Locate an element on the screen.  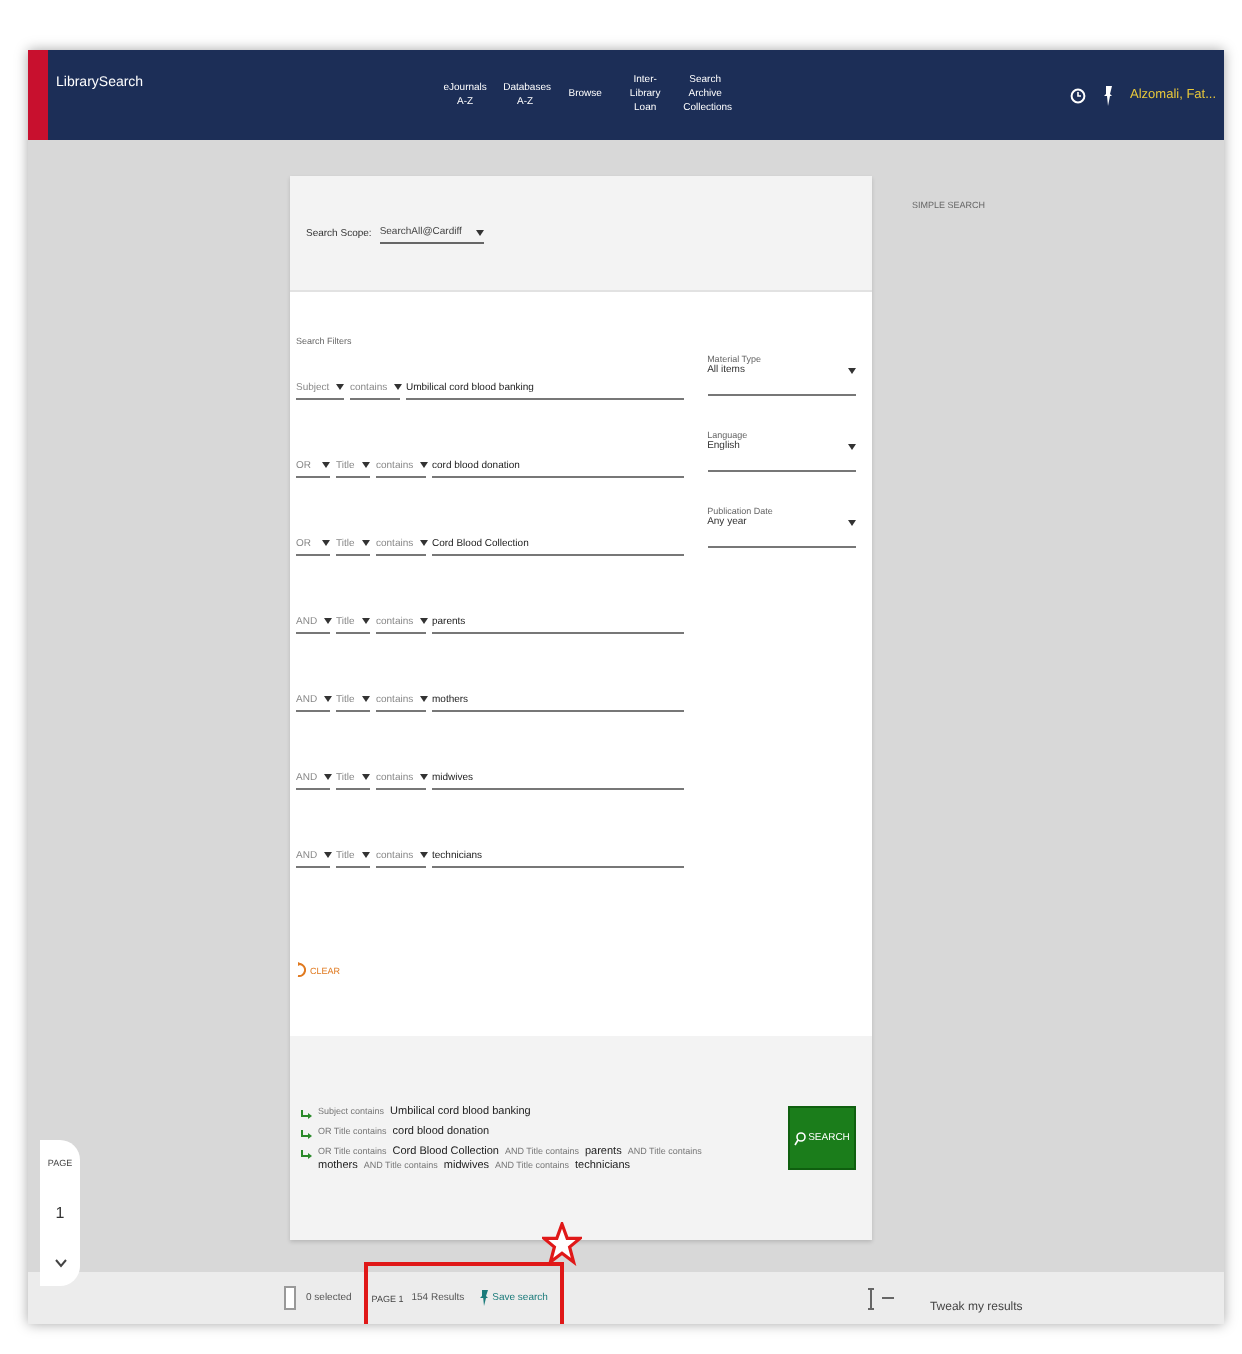
search-icon is located at coordinates (800, 1138).